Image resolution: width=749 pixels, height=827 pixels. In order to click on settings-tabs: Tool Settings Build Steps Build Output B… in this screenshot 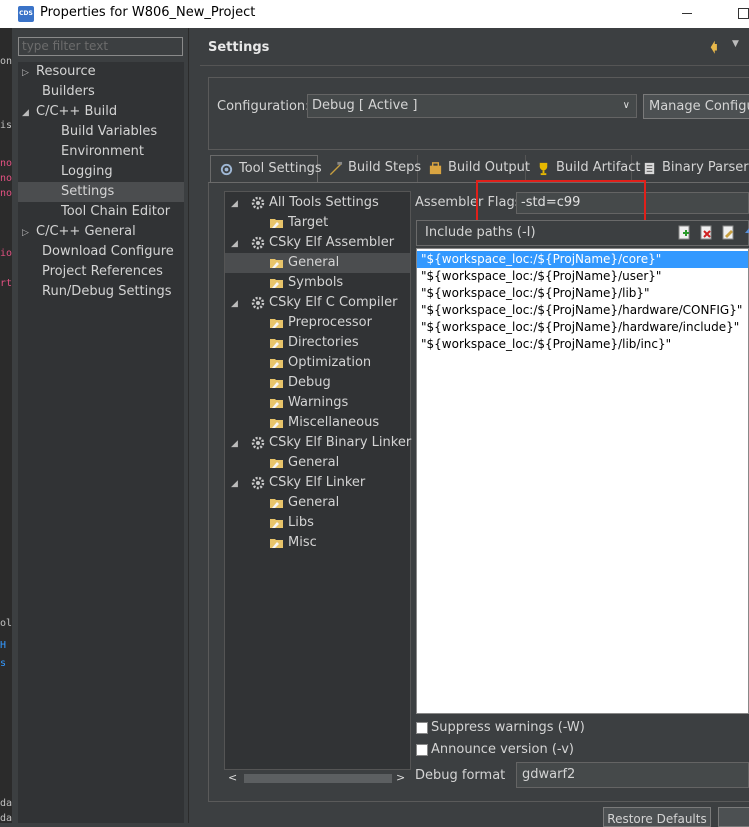, I will do `click(478, 169)`.